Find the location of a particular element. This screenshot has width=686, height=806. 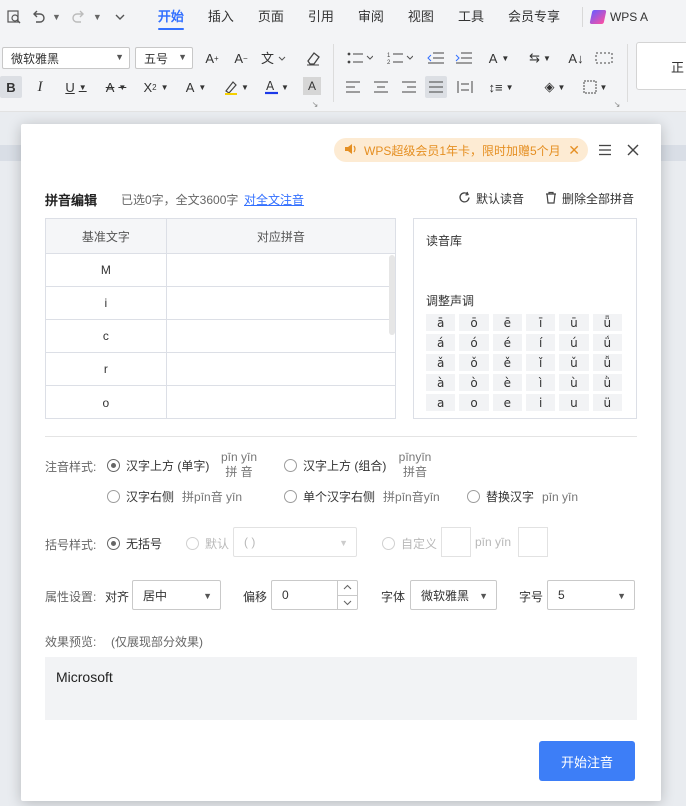

table-row: M is located at coordinates (220, 270).